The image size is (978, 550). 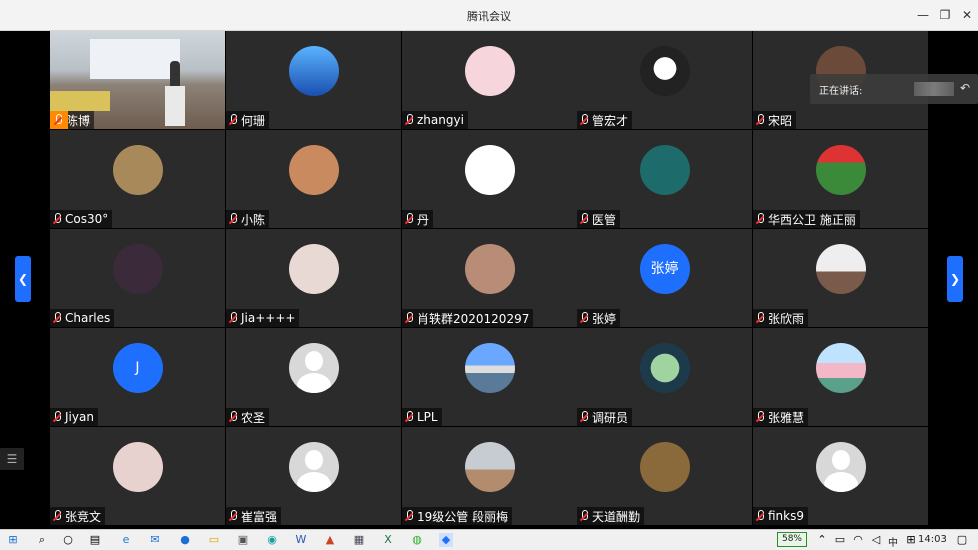 What do you see at coordinates (313, 80) in the screenshot?
I see `participant-tile: 何珊` at bounding box center [313, 80].